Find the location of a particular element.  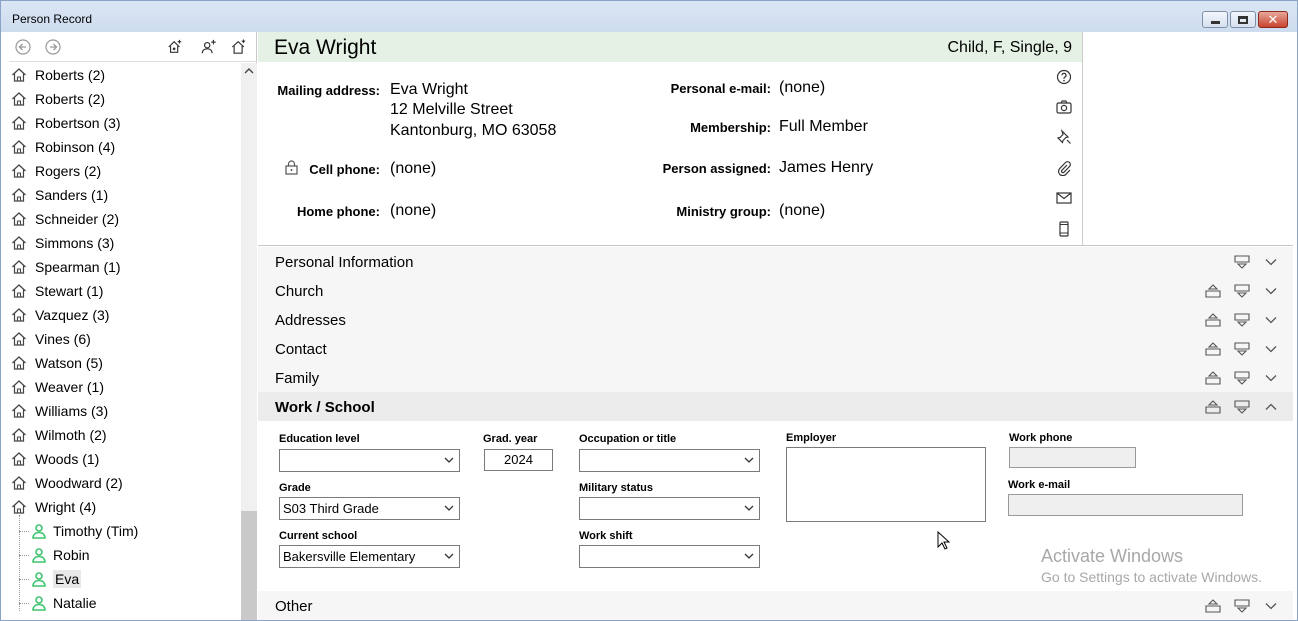

photo-area is located at coordinates (1187, 138).